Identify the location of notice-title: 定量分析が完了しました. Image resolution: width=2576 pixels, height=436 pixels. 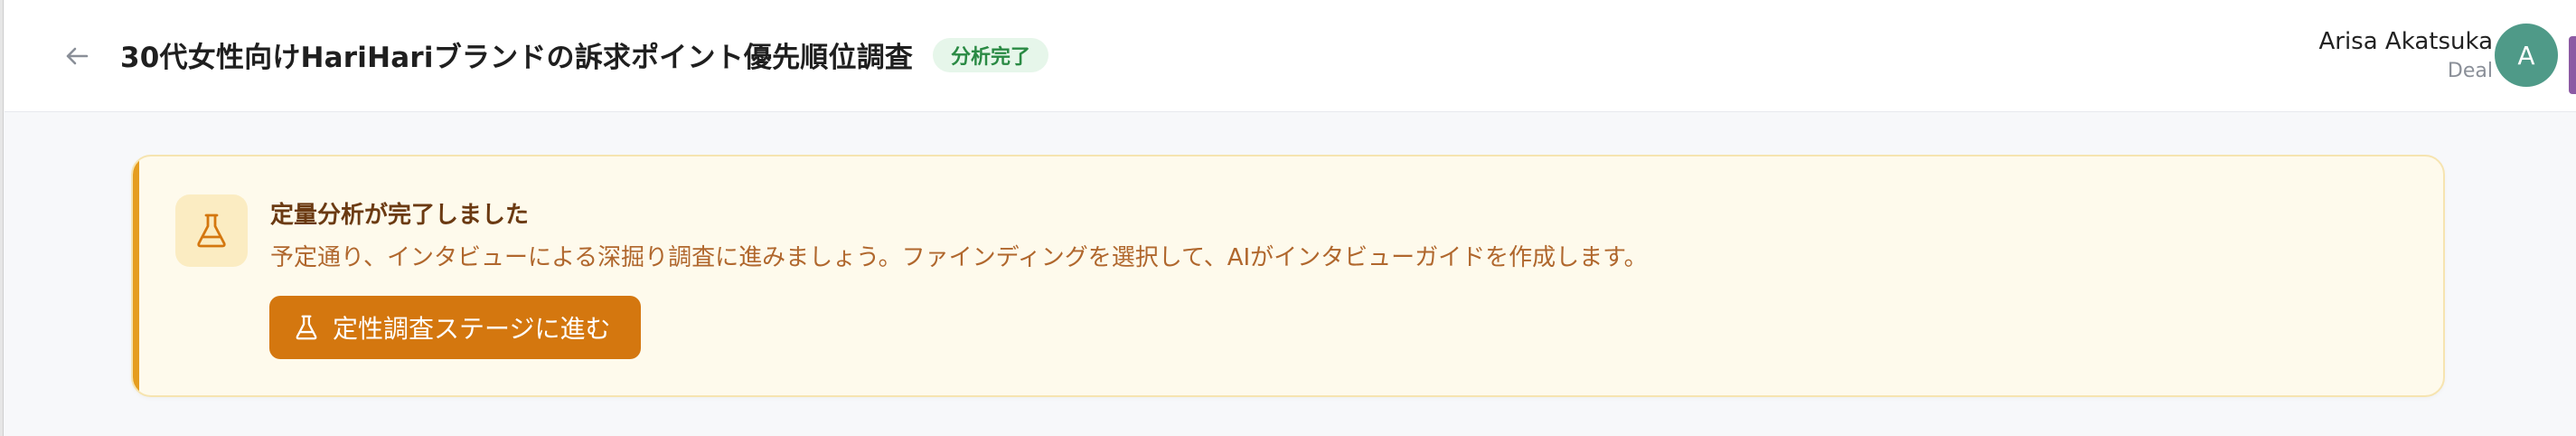
(400, 215).